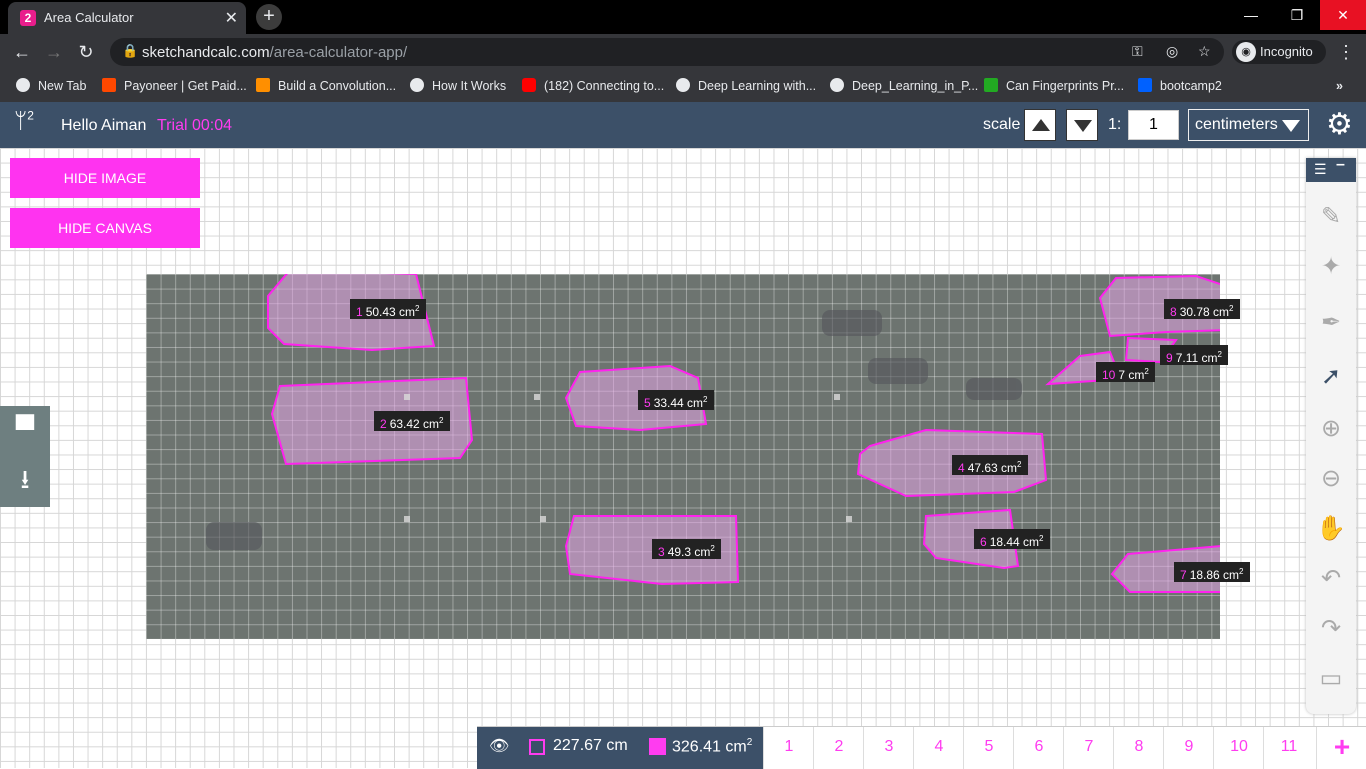  What do you see at coordinates (938, 748) in the screenshot?
I see `page-tab: 4` at bounding box center [938, 748].